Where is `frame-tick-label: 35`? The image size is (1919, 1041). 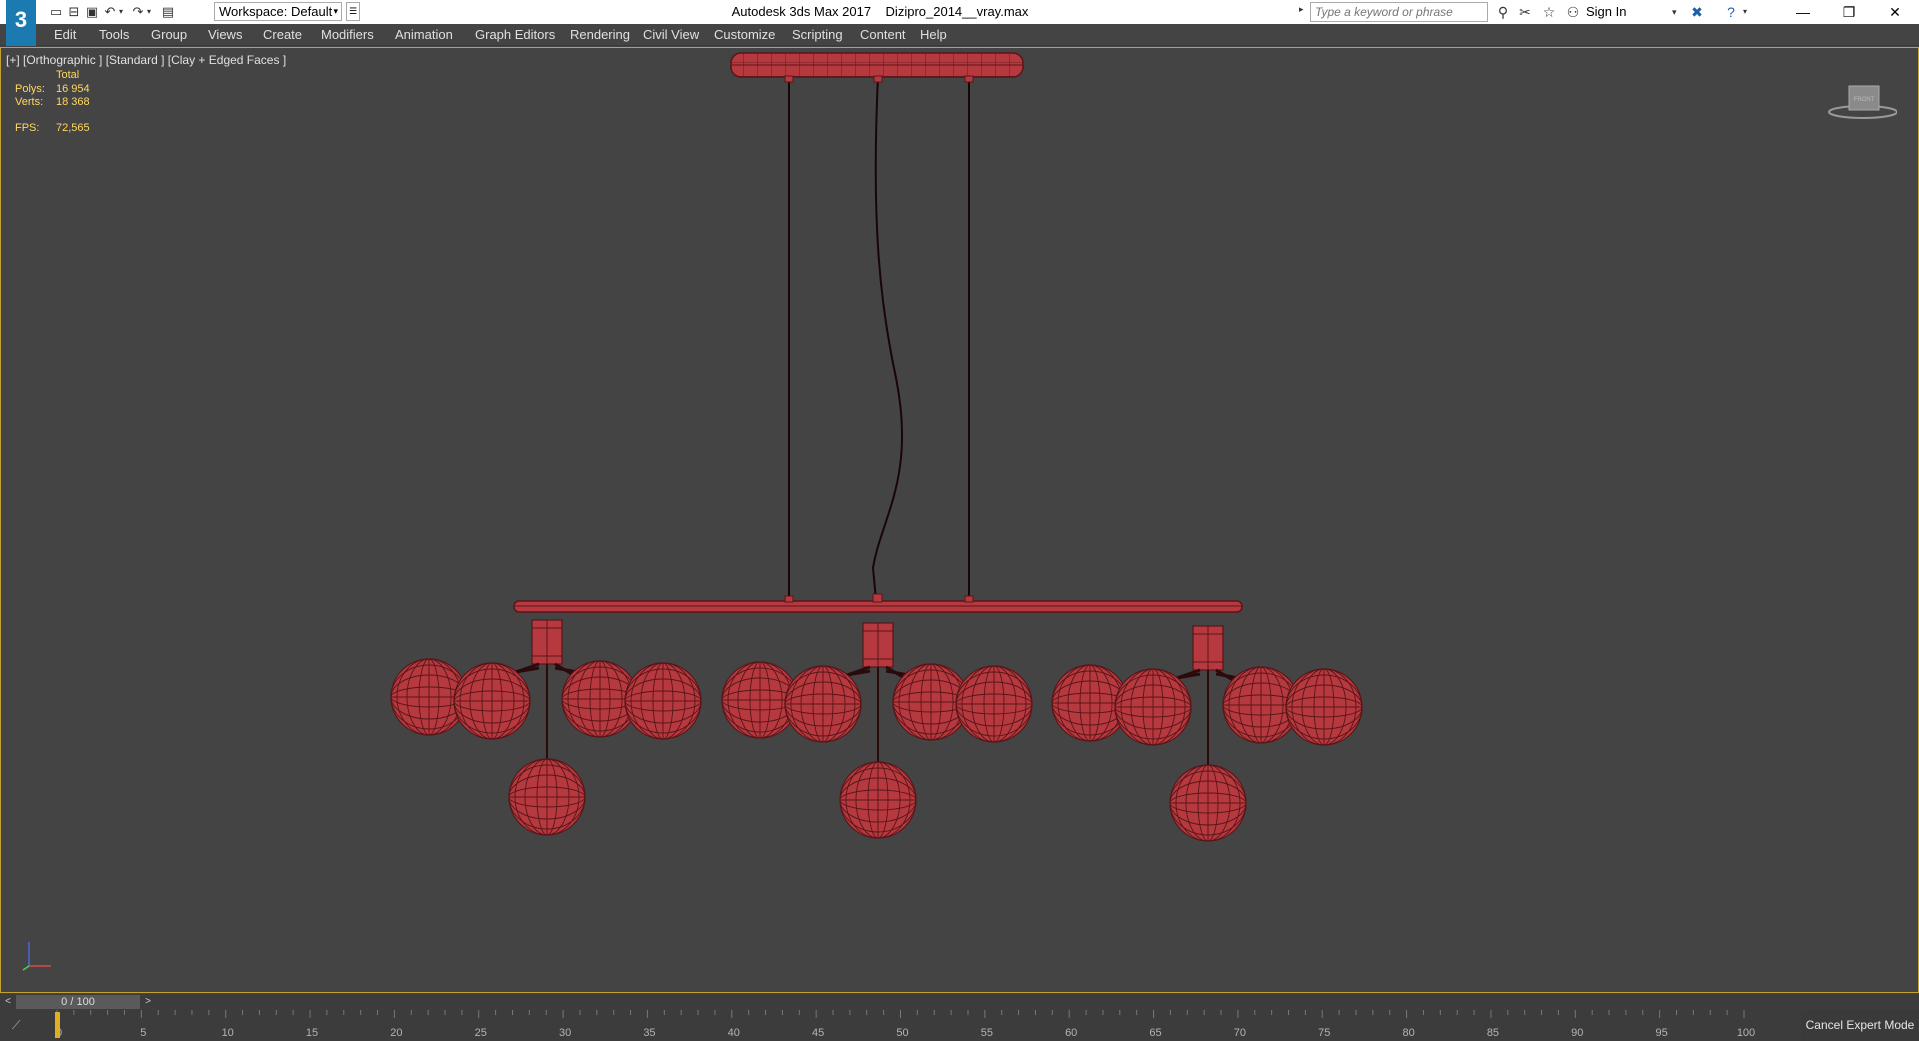 frame-tick-label: 35 is located at coordinates (649, 1033).